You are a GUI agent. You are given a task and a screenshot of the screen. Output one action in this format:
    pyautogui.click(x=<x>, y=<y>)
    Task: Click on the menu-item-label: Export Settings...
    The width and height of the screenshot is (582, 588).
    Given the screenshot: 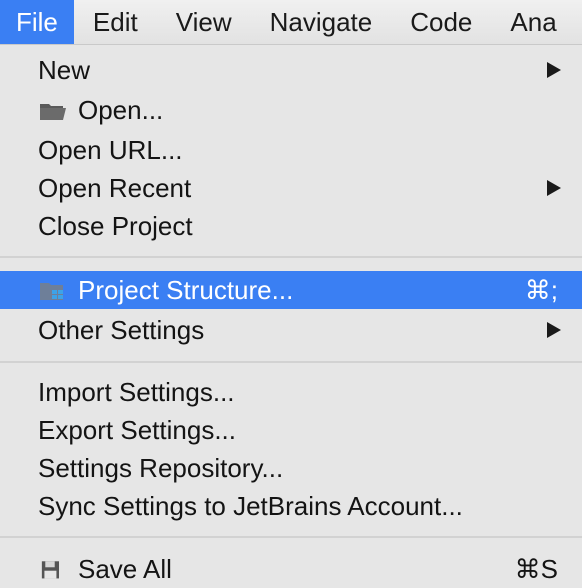 What is the action you would take?
    pyautogui.click(x=137, y=430)
    